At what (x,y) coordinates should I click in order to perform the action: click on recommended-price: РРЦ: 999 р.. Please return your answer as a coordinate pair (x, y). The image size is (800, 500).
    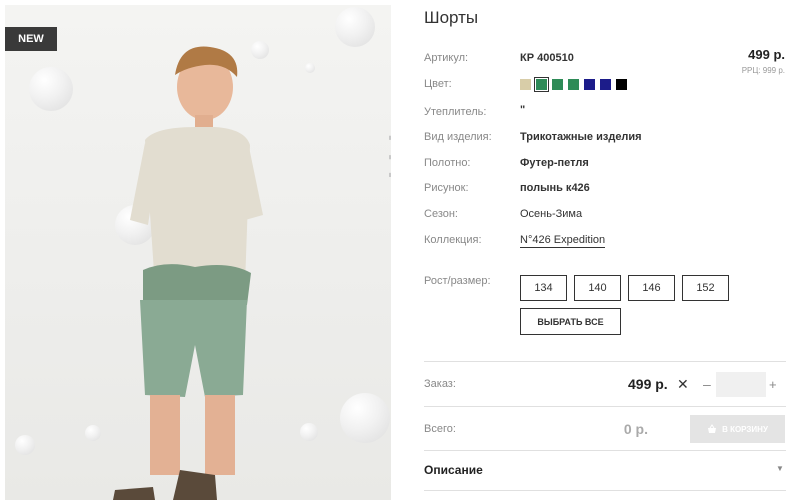
    Looking at the image, I should click on (763, 70).